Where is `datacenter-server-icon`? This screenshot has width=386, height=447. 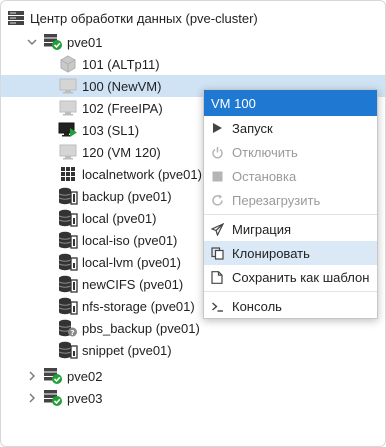
datacenter-server-icon is located at coordinates (16, 18).